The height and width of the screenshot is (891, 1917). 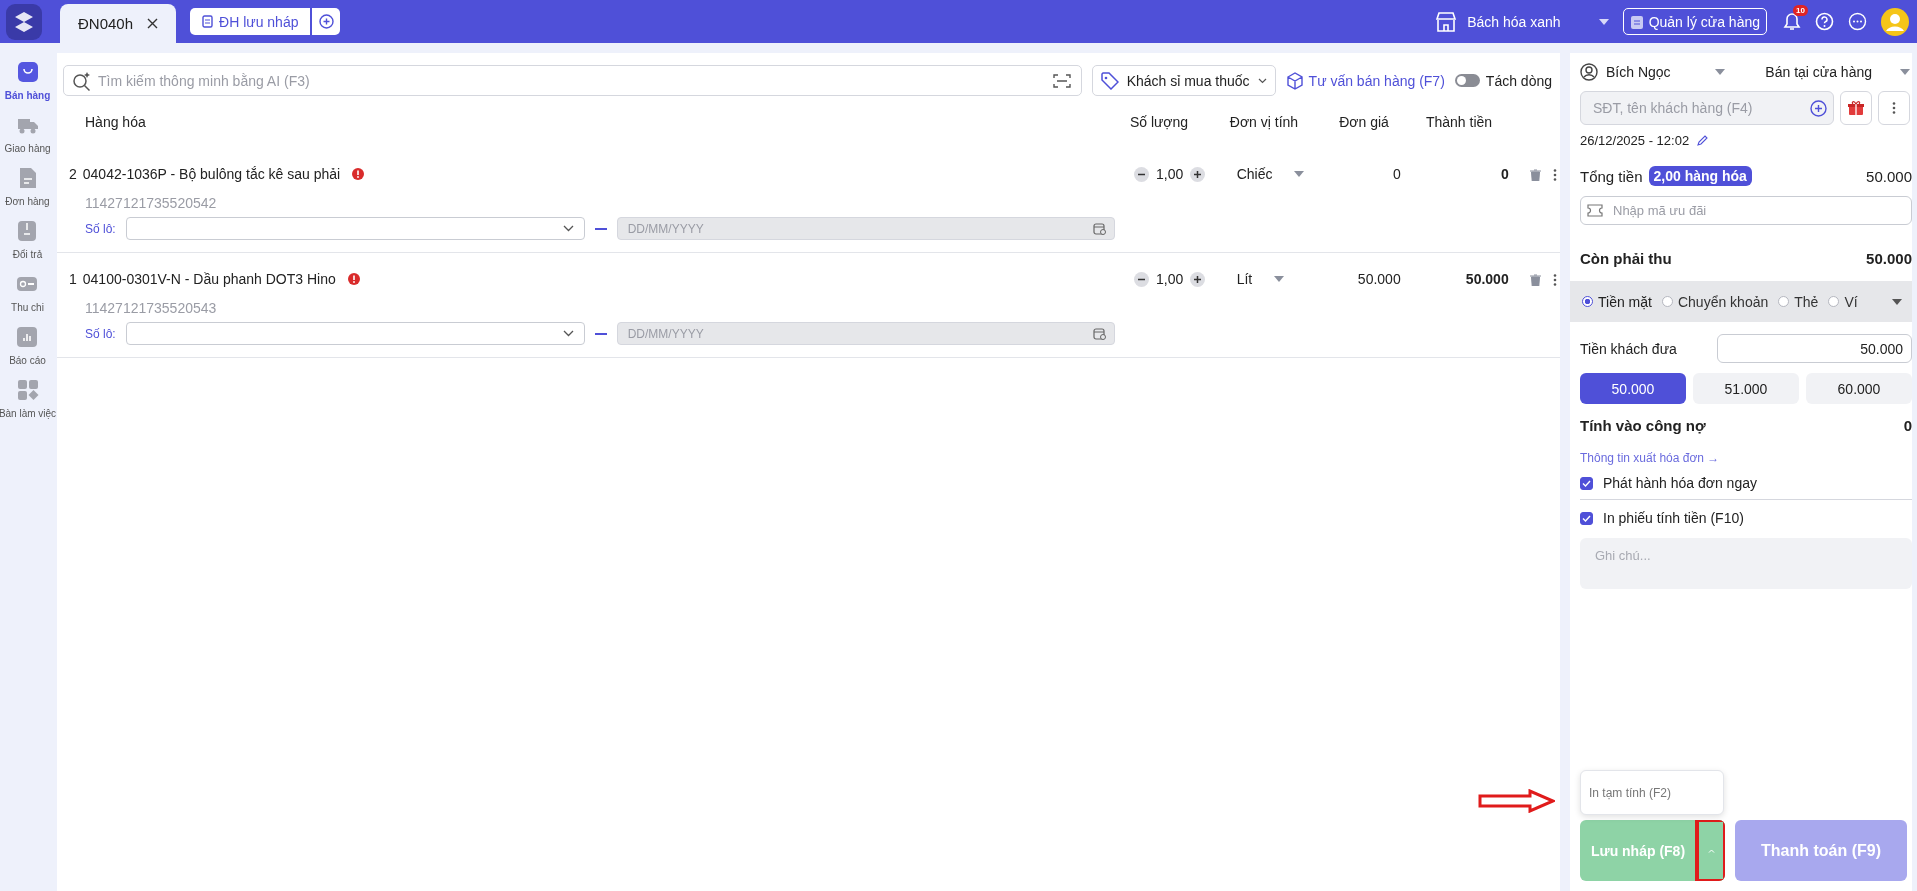 What do you see at coordinates (1274, 174) in the screenshot?
I see `unit-select: Chiếc` at bounding box center [1274, 174].